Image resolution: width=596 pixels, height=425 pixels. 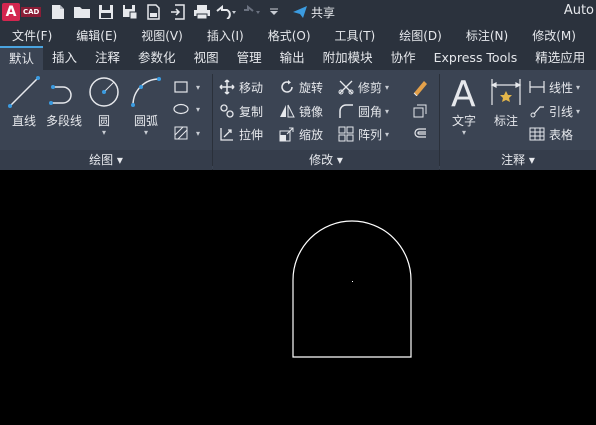 I want to click on ribbon-tab: 默认, so click(x=22, y=58).